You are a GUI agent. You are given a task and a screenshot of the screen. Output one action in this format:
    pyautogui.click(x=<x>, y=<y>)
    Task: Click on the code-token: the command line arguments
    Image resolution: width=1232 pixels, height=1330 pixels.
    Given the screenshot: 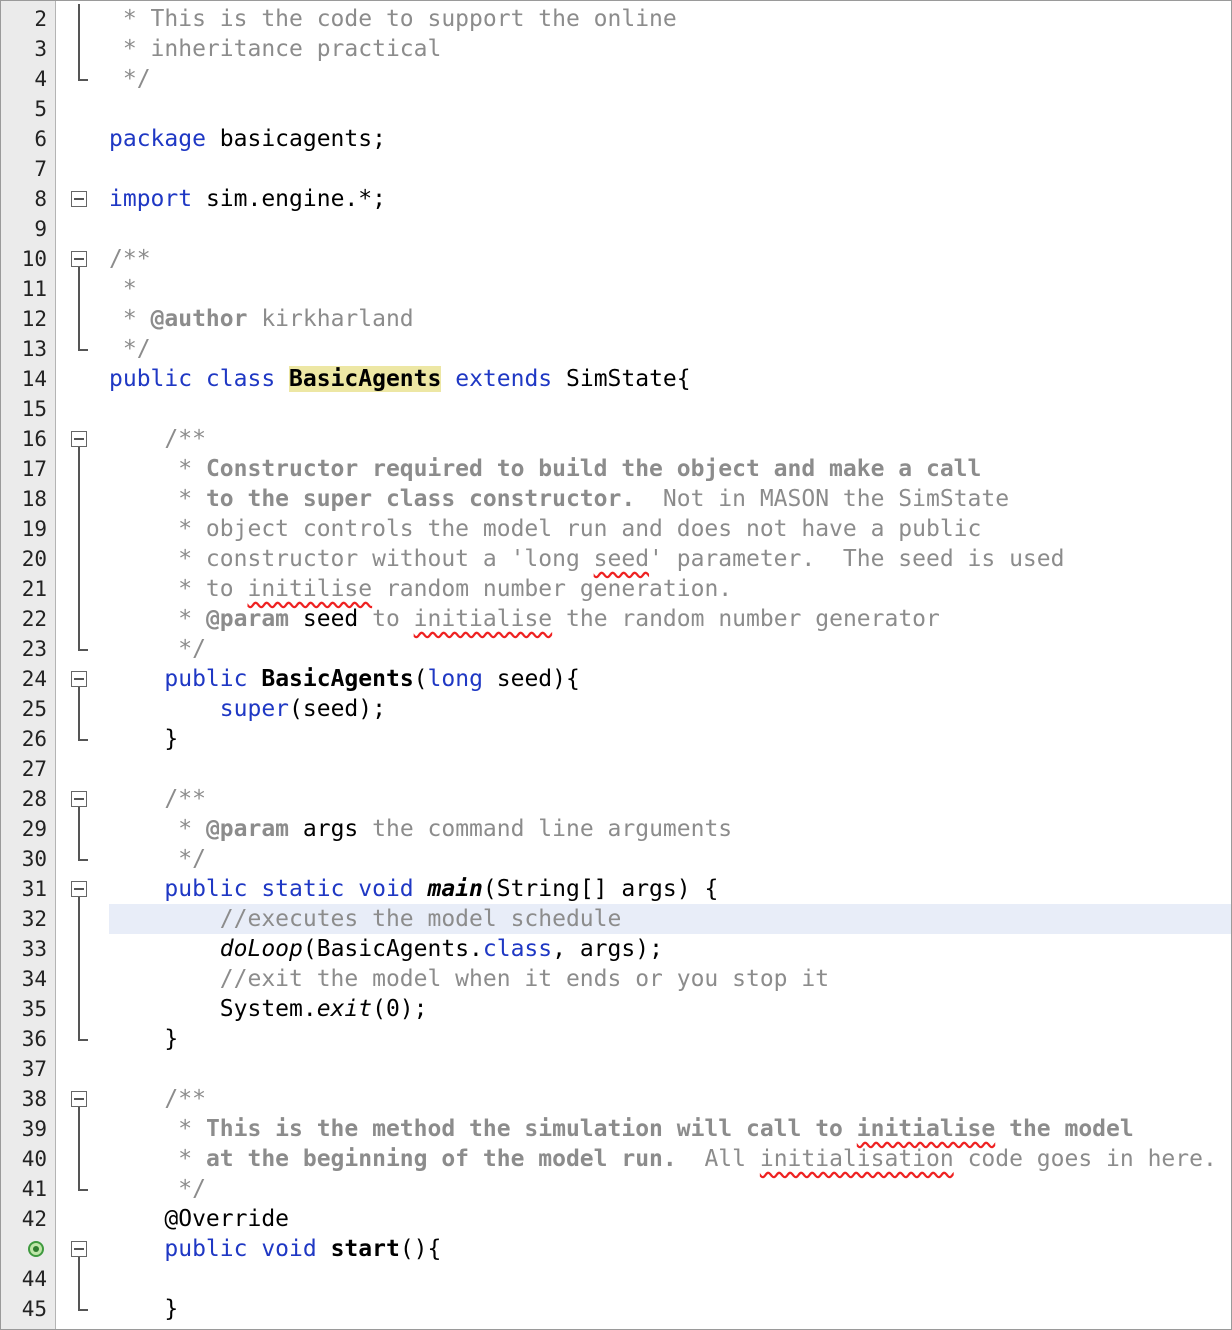 What is the action you would take?
    pyautogui.click(x=545, y=829)
    